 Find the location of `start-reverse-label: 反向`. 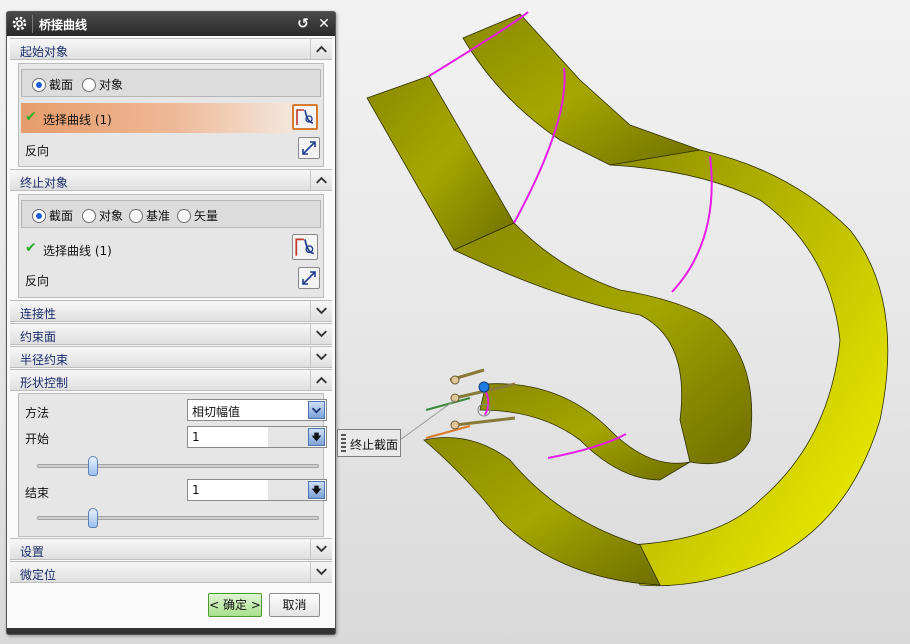

start-reverse-label: 反向 is located at coordinates (37, 151).